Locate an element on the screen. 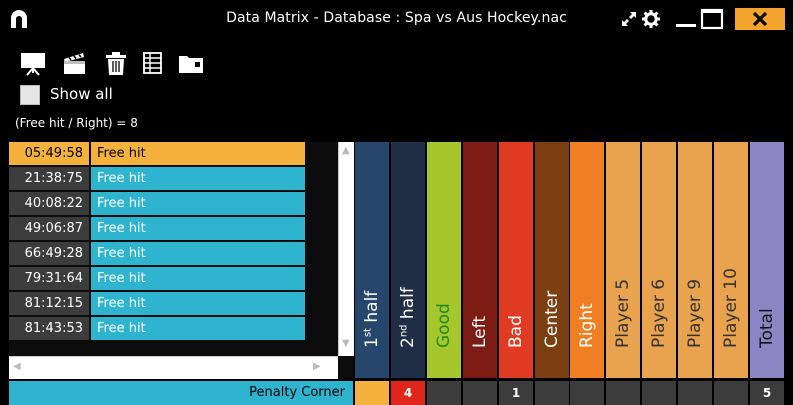 The image size is (793, 405). column-label: Player 5 is located at coordinates (623, 313).